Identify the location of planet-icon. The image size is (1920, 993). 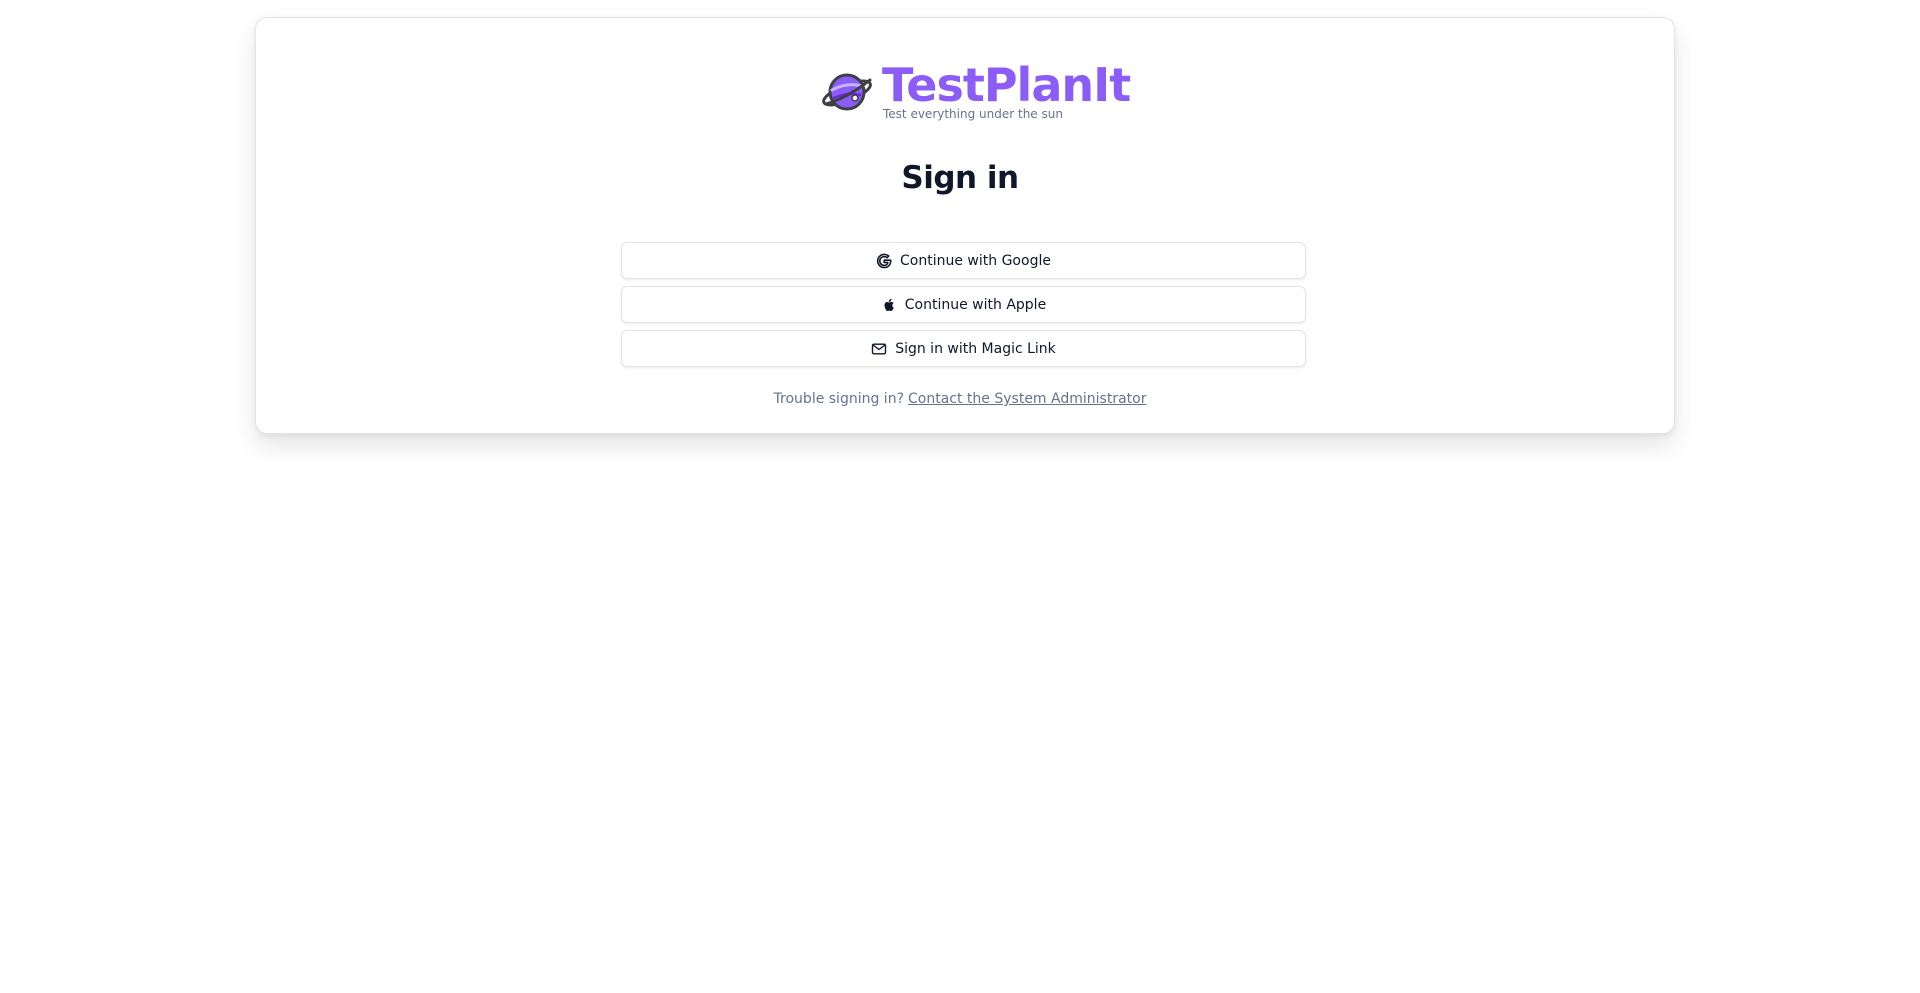
(847, 92).